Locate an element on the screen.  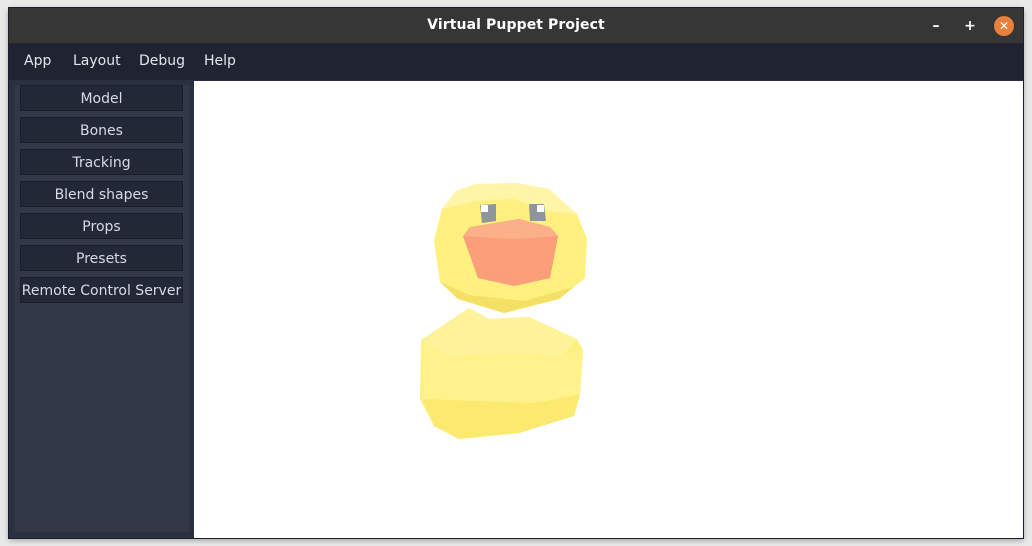
menu-app: App is located at coordinates (37, 61).